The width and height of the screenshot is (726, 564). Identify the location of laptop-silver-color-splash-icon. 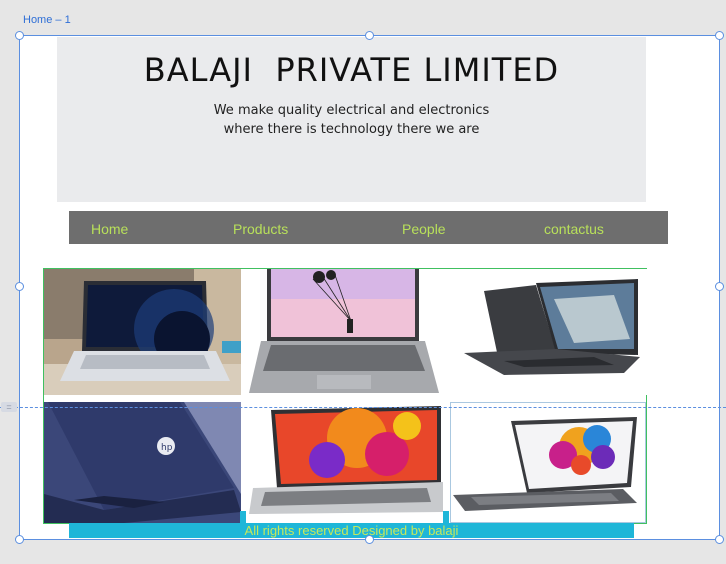
(345, 462).